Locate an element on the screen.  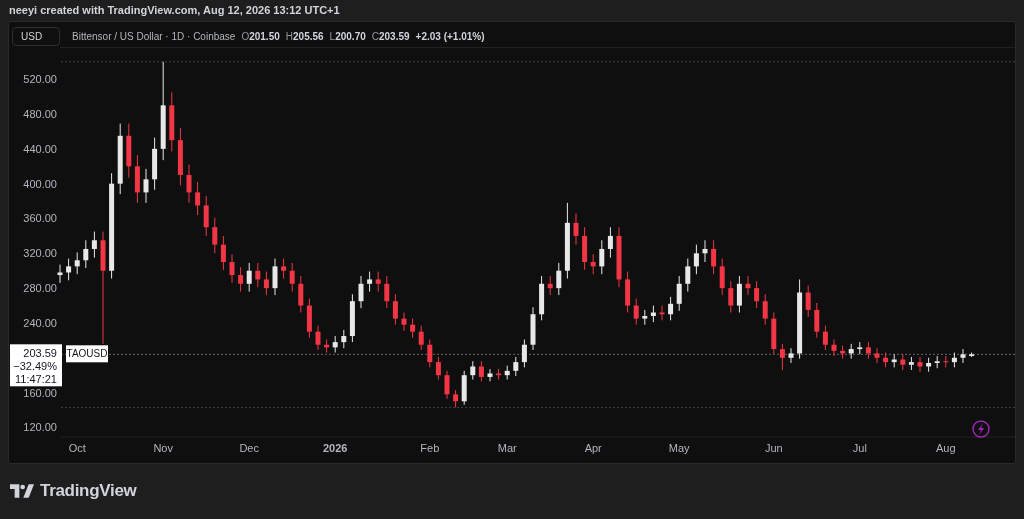
ohlc-value: L200.70 is located at coordinates (347, 36).